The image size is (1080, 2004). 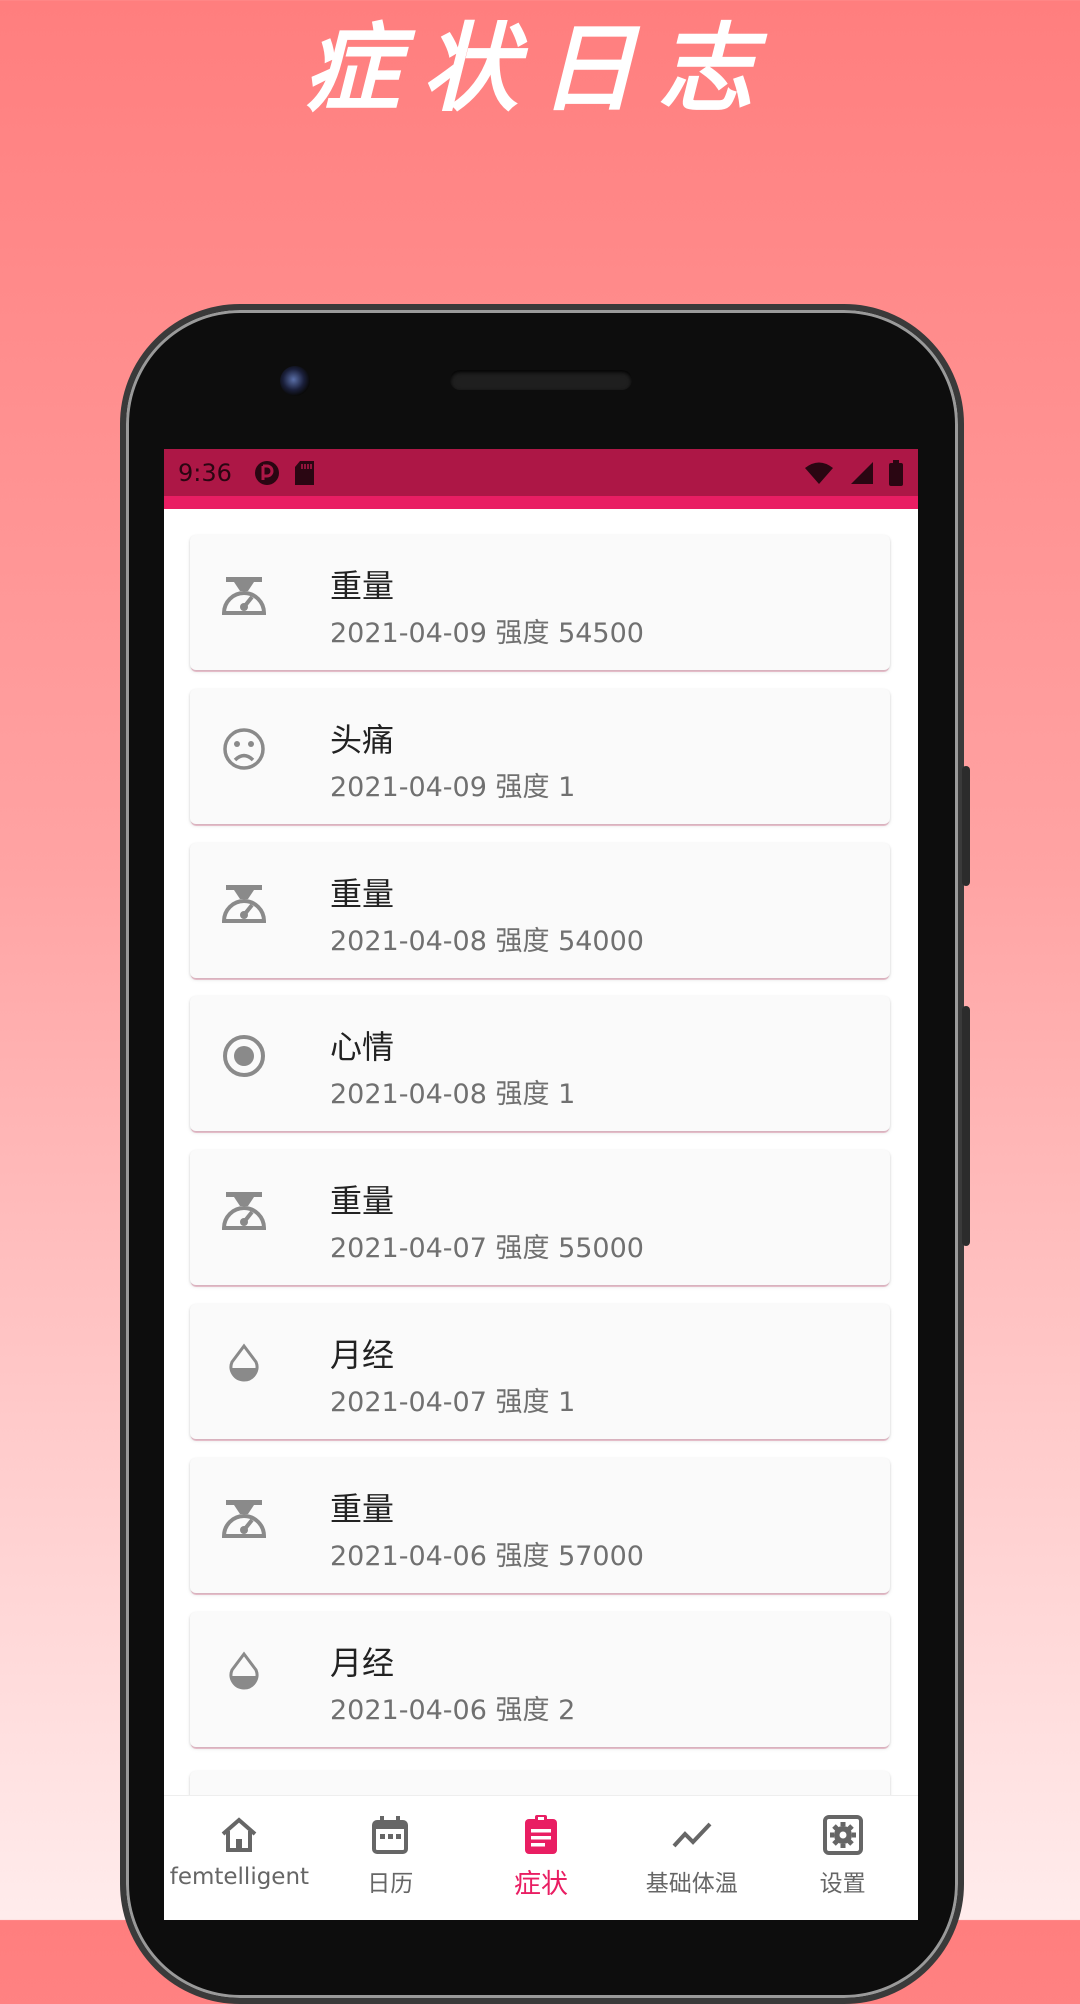 What do you see at coordinates (239, 1877) in the screenshot?
I see `nav-label: femtelligent` at bounding box center [239, 1877].